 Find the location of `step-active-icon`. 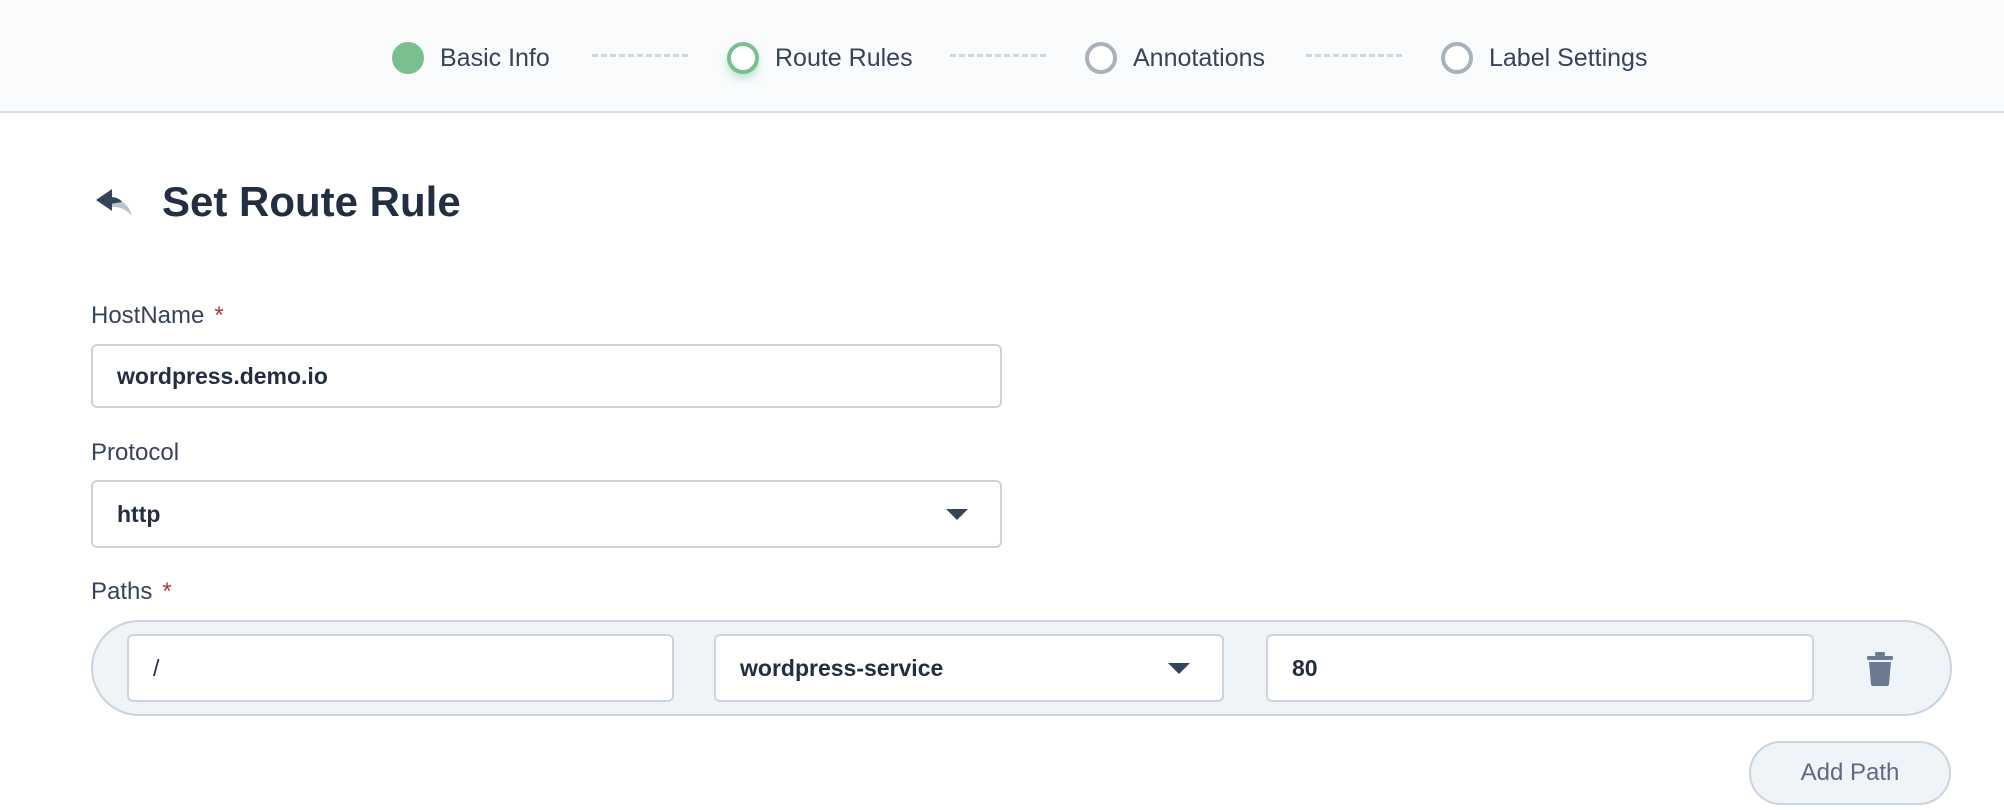

step-active-icon is located at coordinates (743, 58).